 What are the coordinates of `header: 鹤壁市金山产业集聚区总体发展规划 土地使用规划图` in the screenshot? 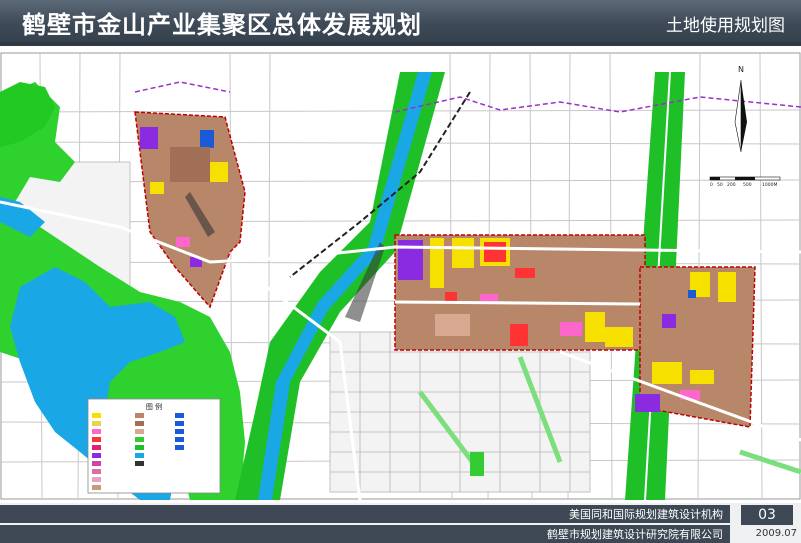 It's located at (400, 21).